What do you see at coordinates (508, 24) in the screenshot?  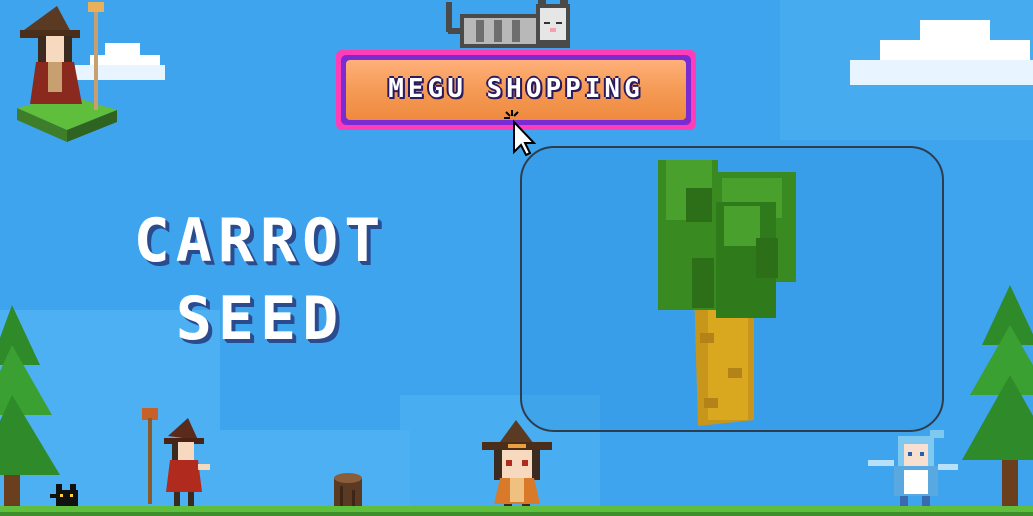 I see `sleeping-cat-icon` at bounding box center [508, 24].